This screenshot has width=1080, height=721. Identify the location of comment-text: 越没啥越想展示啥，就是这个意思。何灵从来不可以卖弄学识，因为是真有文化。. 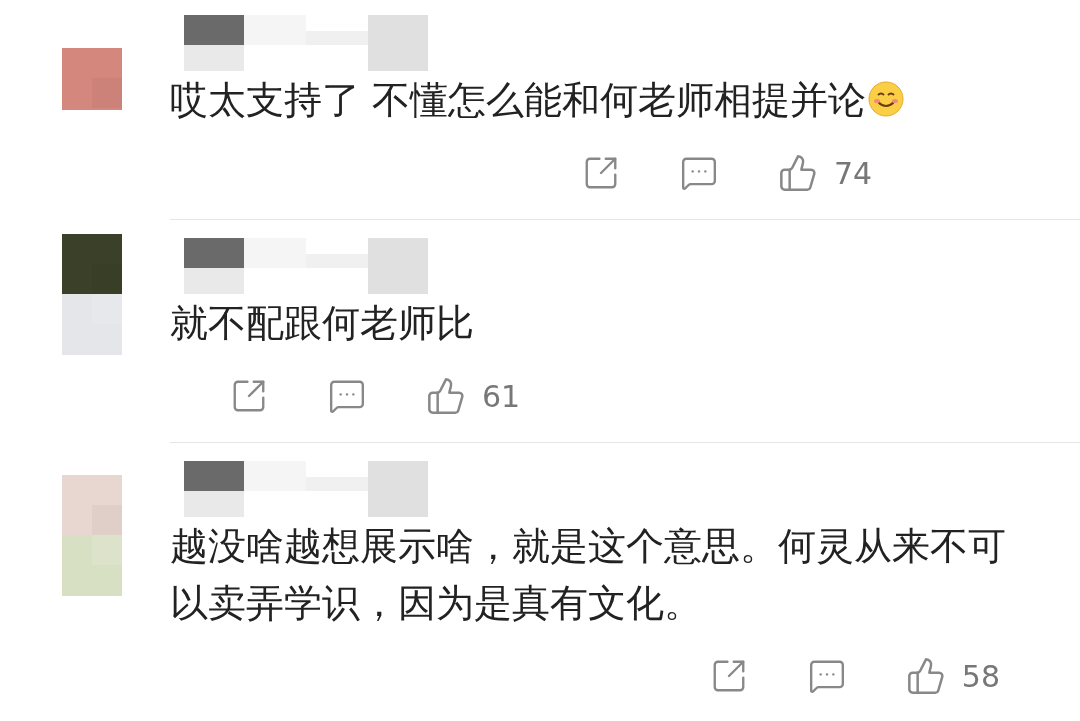
(588, 575).